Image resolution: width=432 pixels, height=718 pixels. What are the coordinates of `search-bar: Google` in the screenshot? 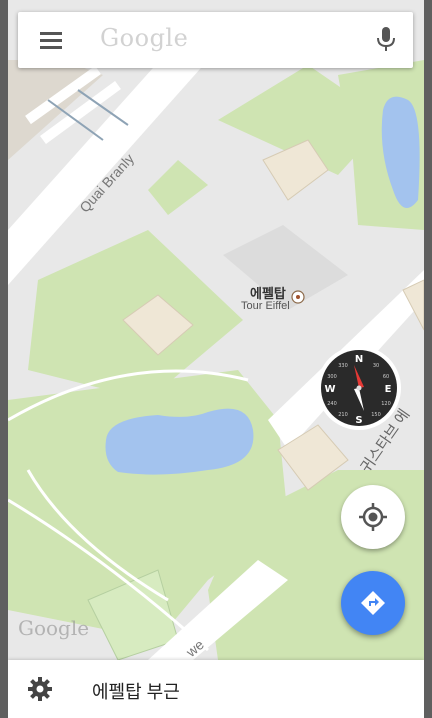 It's located at (215, 40).